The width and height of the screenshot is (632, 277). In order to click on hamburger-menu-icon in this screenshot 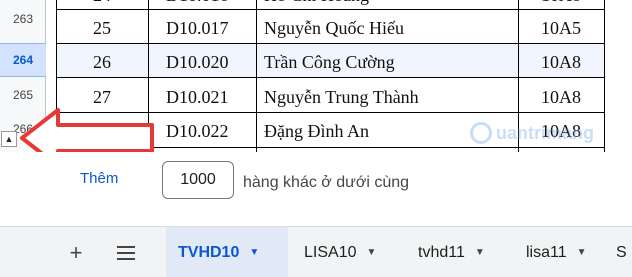, I will do `click(126, 253)`.